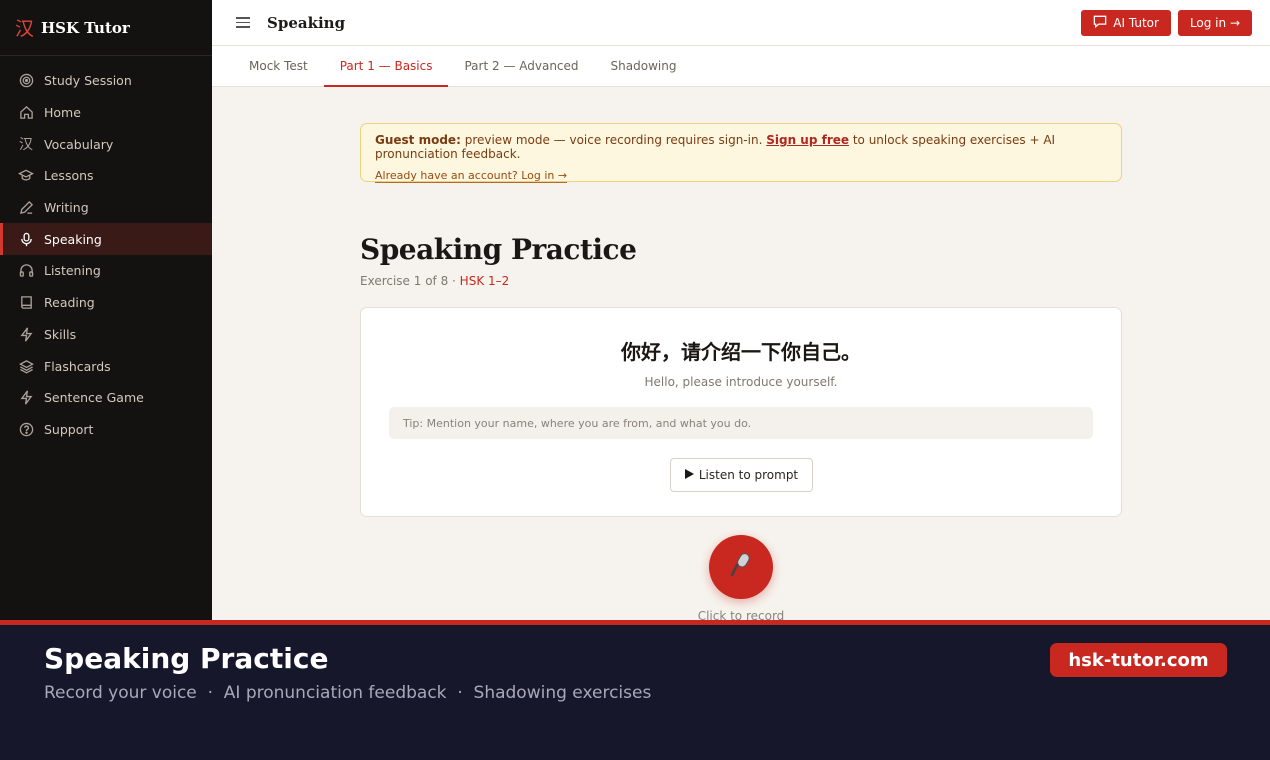 Image resolution: width=1270 pixels, height=760 pixels. What do you see at coordinates (243, 22) in the screenshot?
I see `menu-icon` at bounding box center [243, 22].